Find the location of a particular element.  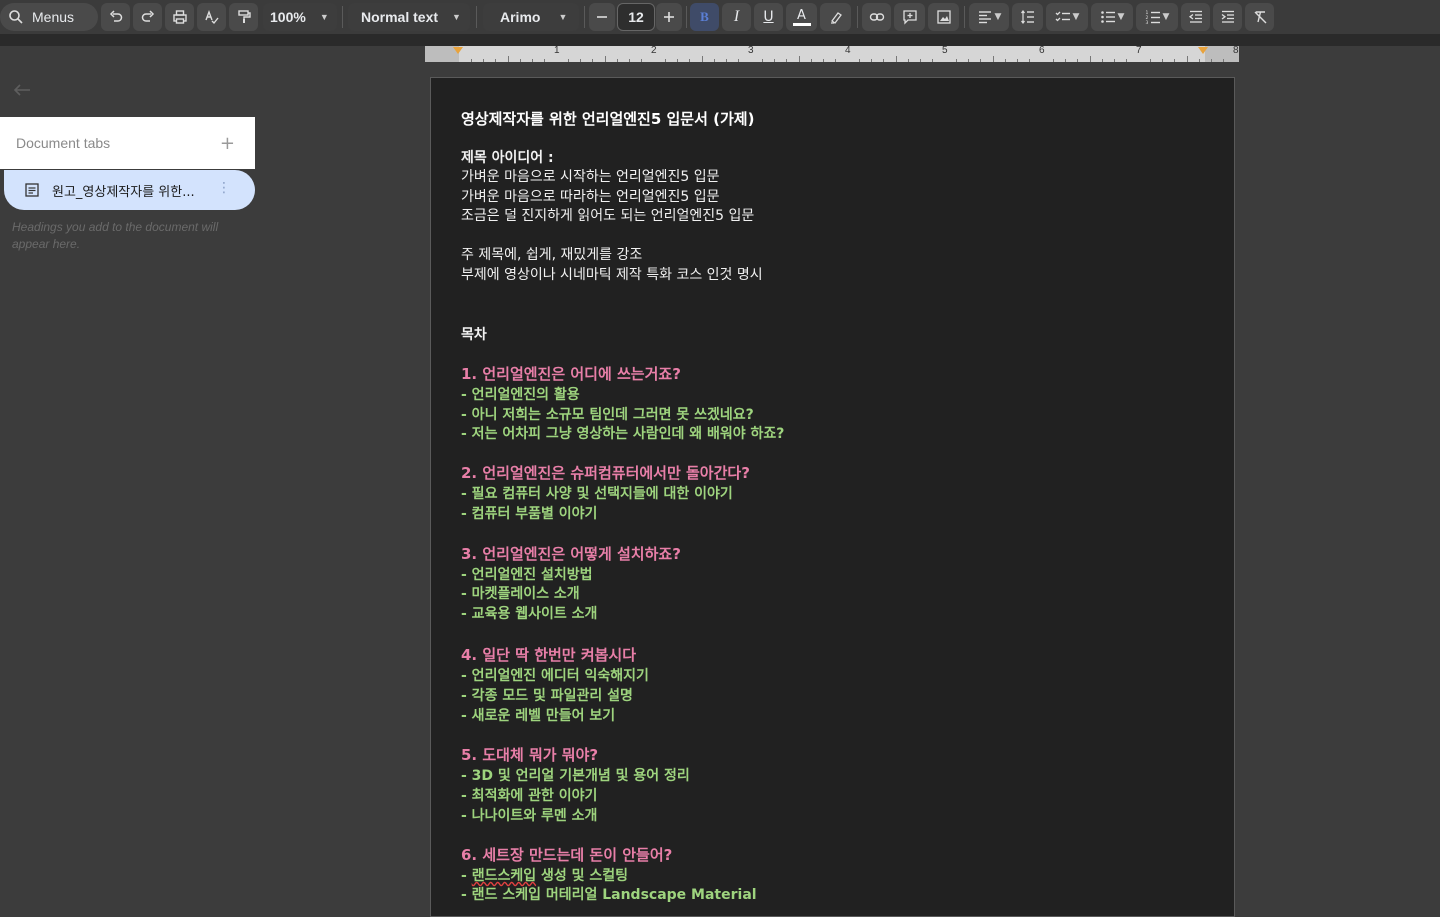

back-arrow-icon is located at coordinates (22, 92).